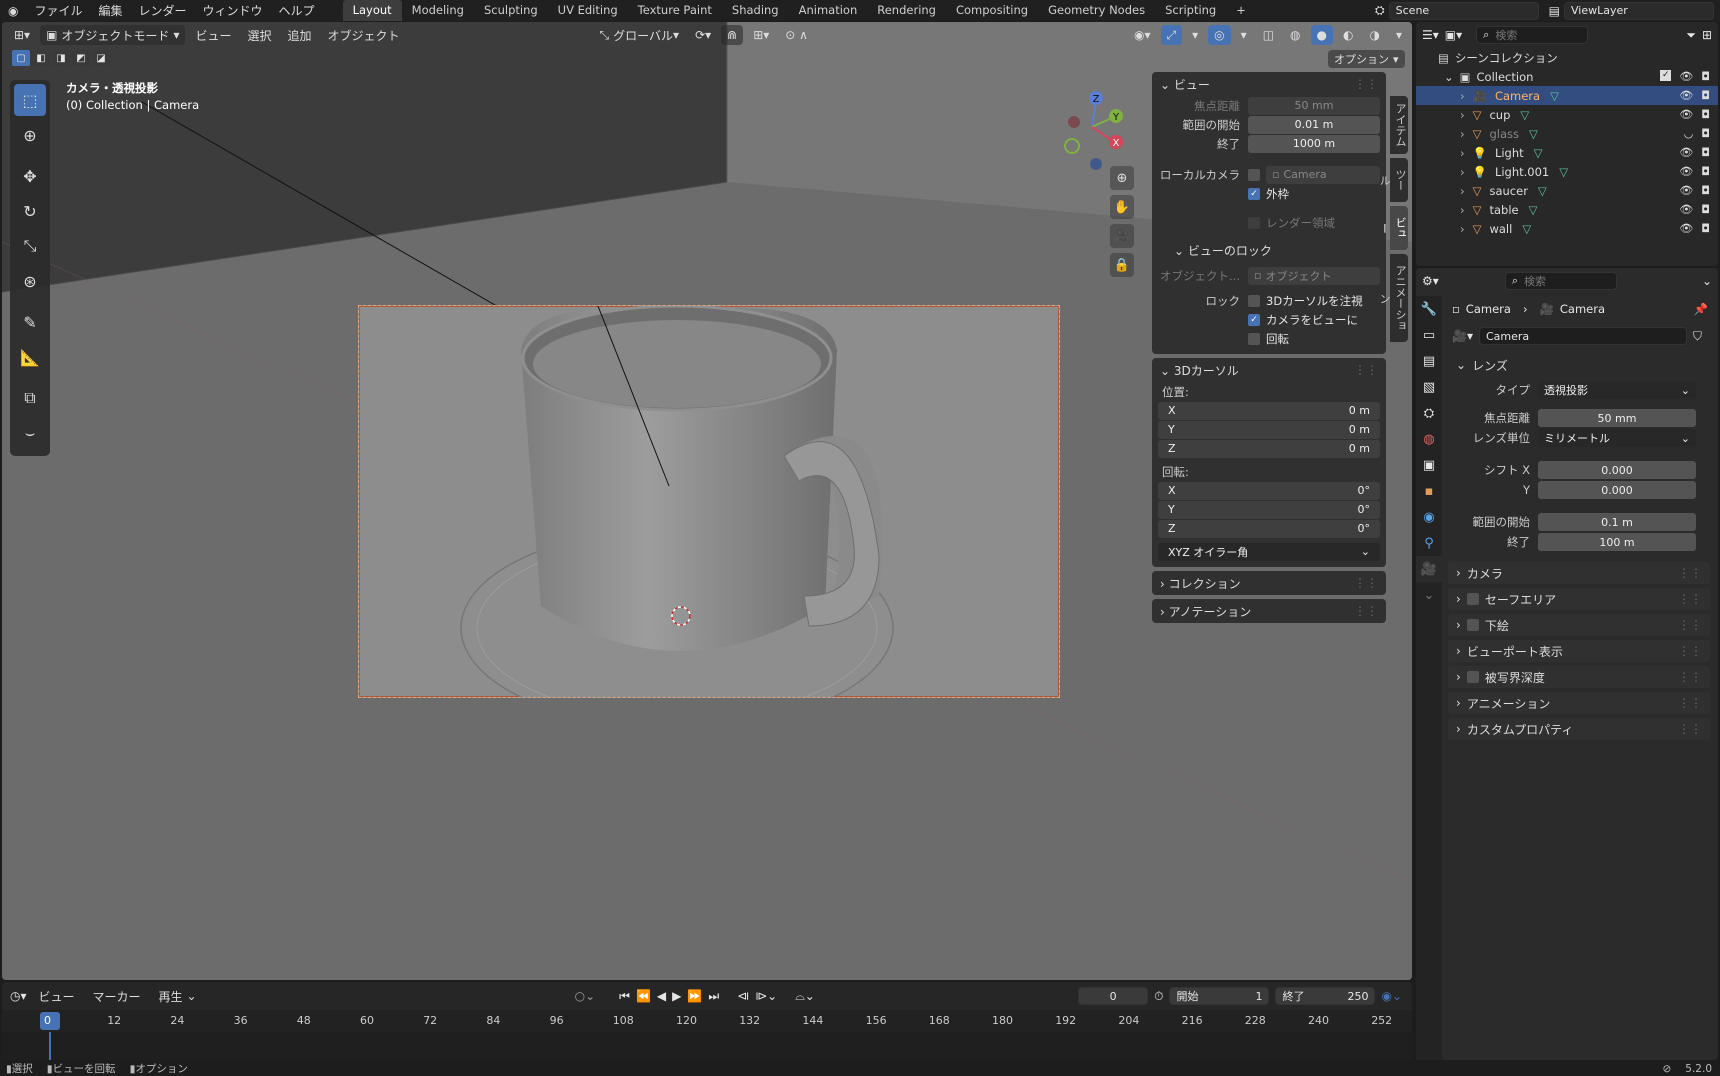  What do you see at coordinates (1579, 599) in the screenshot?
I see `section-1: › セーフエリア ⋮⋮` at bounding box center [1579, 599].